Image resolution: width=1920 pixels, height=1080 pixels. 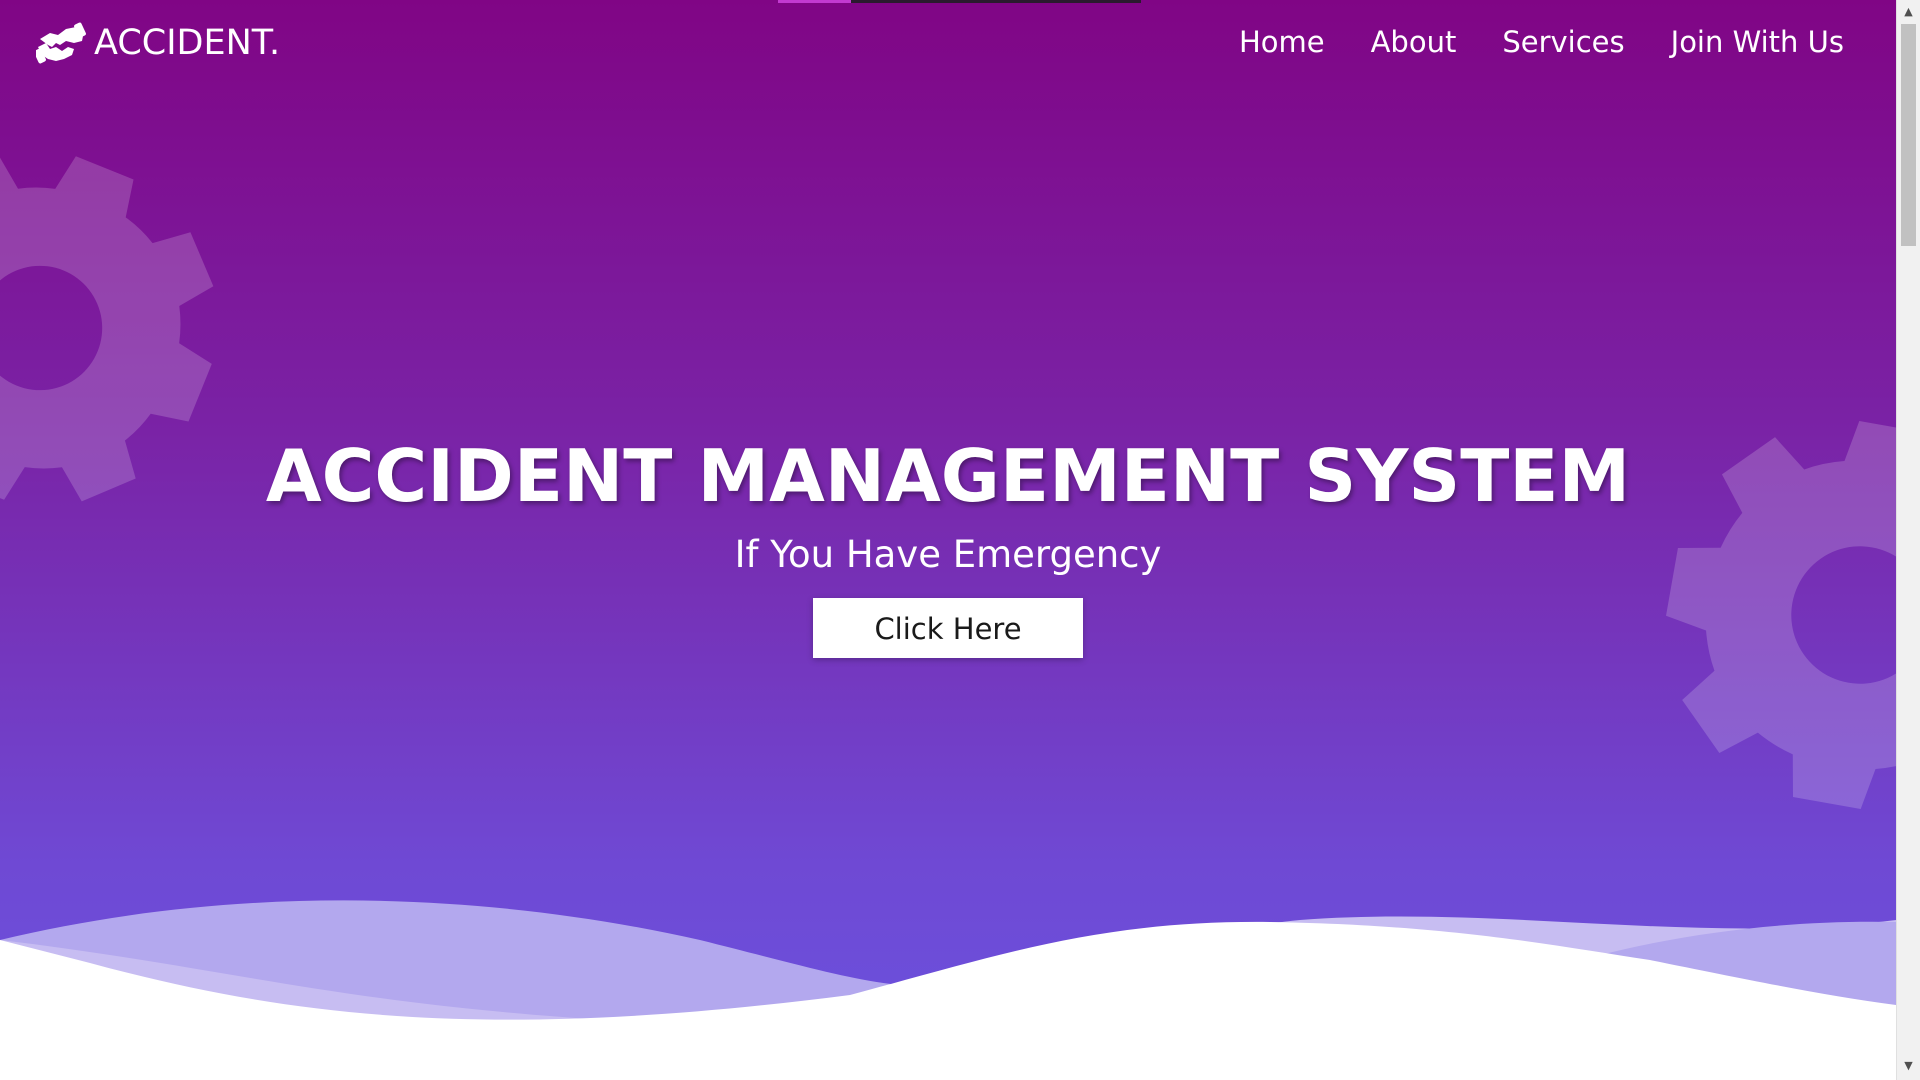 I want to click on brand-name: ACCIDENT., so click(x=187, y=43).